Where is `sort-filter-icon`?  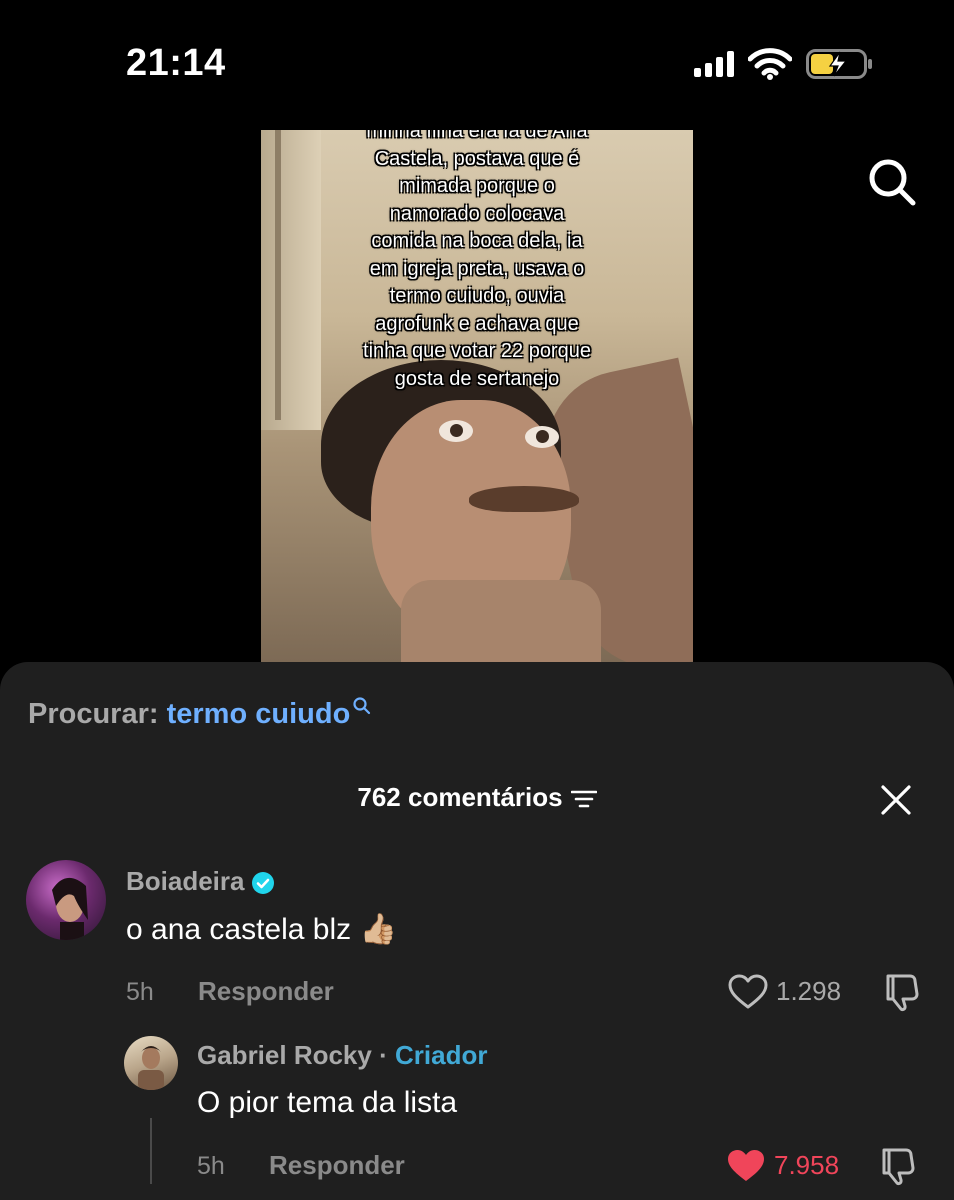 sort-filter-icon is located at coordinates (583, 799).